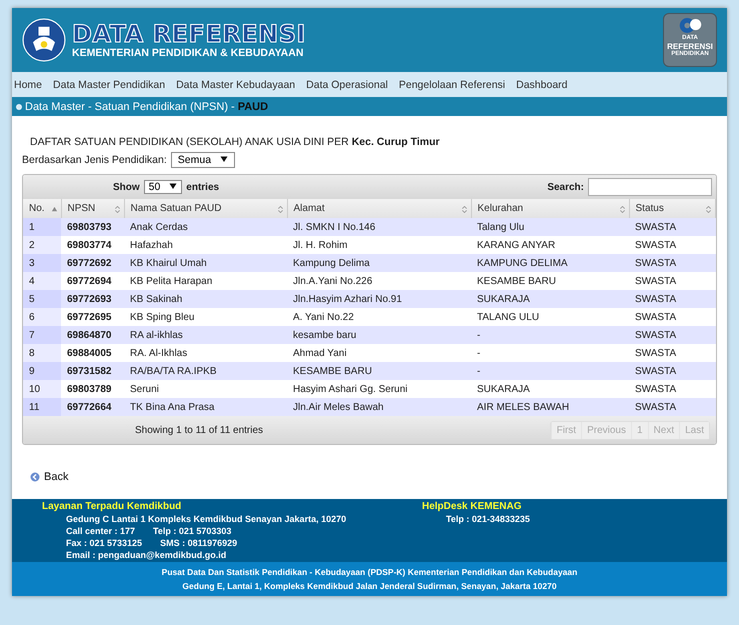 This screenshot has height=625, width=739. Describe the element at coordinates (488, 519) in the screenshot. I see `footer-item: Telp : 021-34833235` at that location.